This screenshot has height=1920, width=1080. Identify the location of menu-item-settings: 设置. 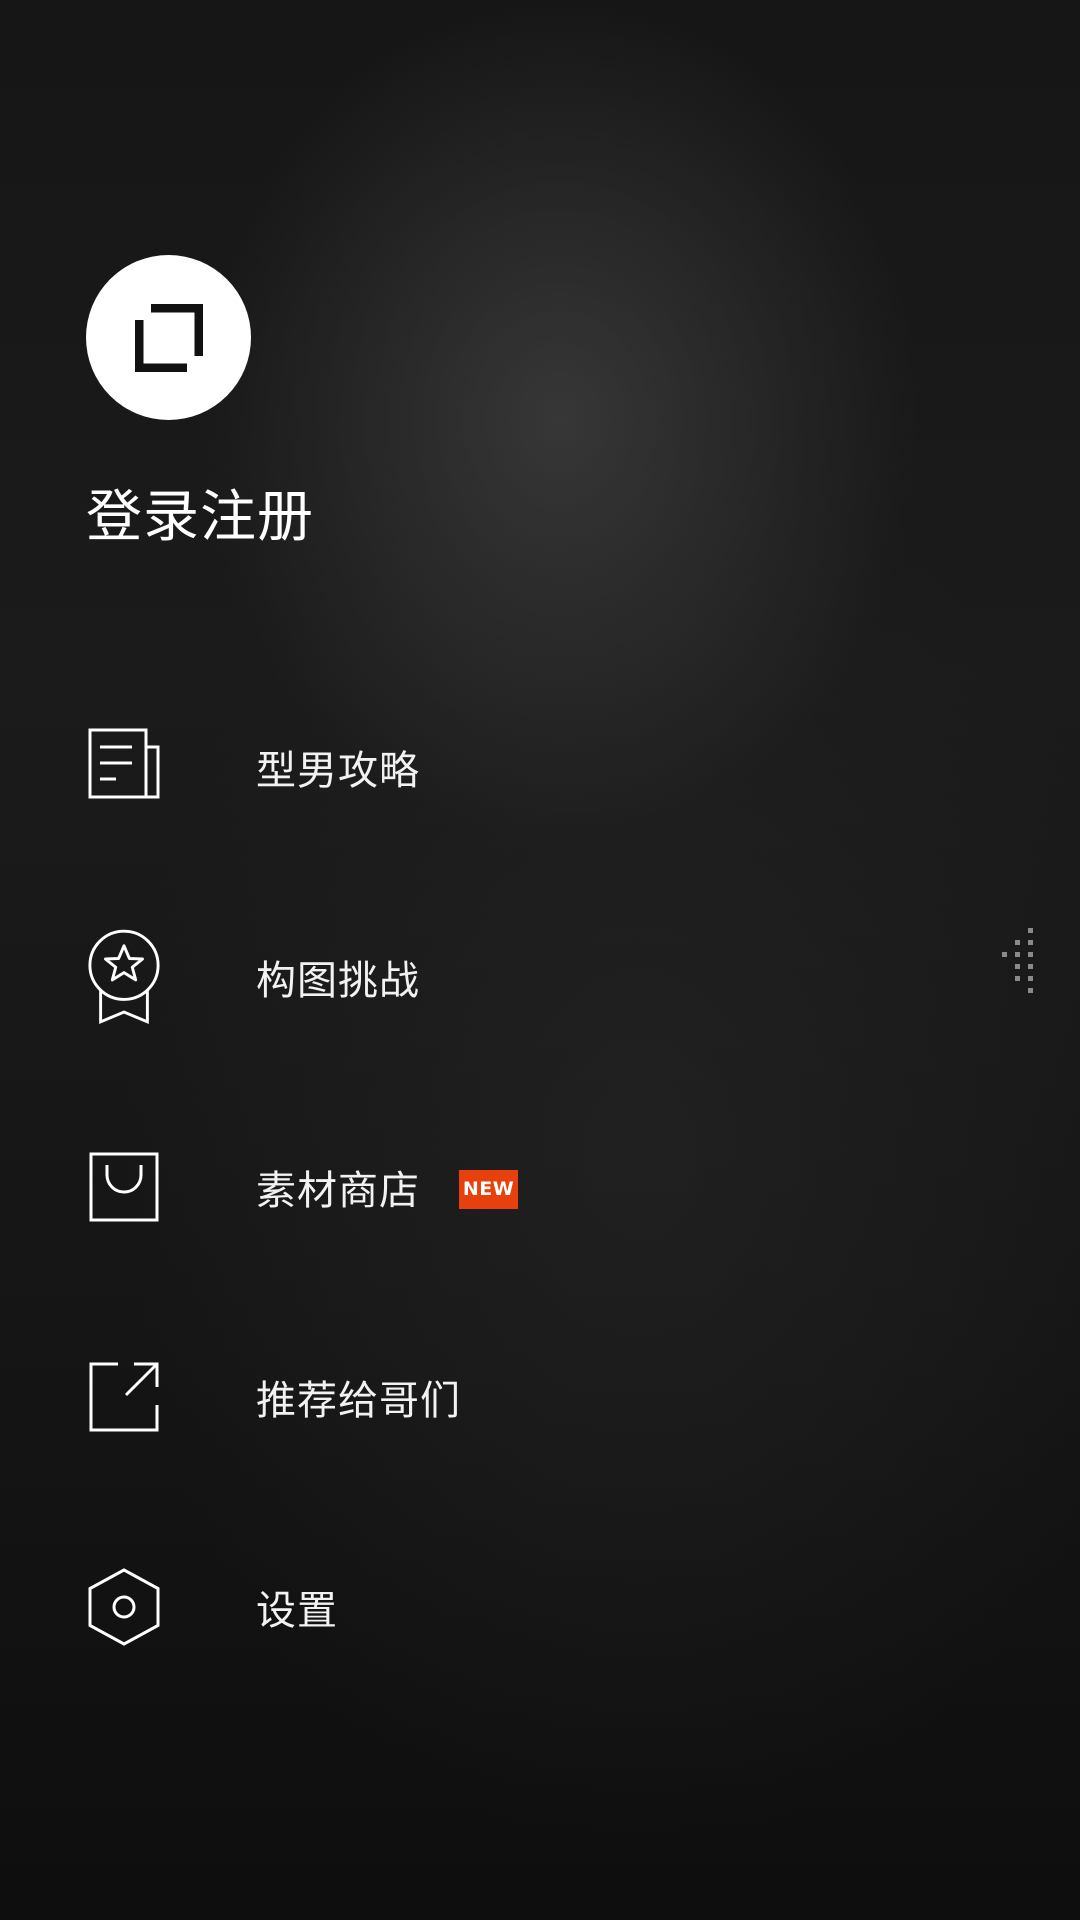
(490, 1610).